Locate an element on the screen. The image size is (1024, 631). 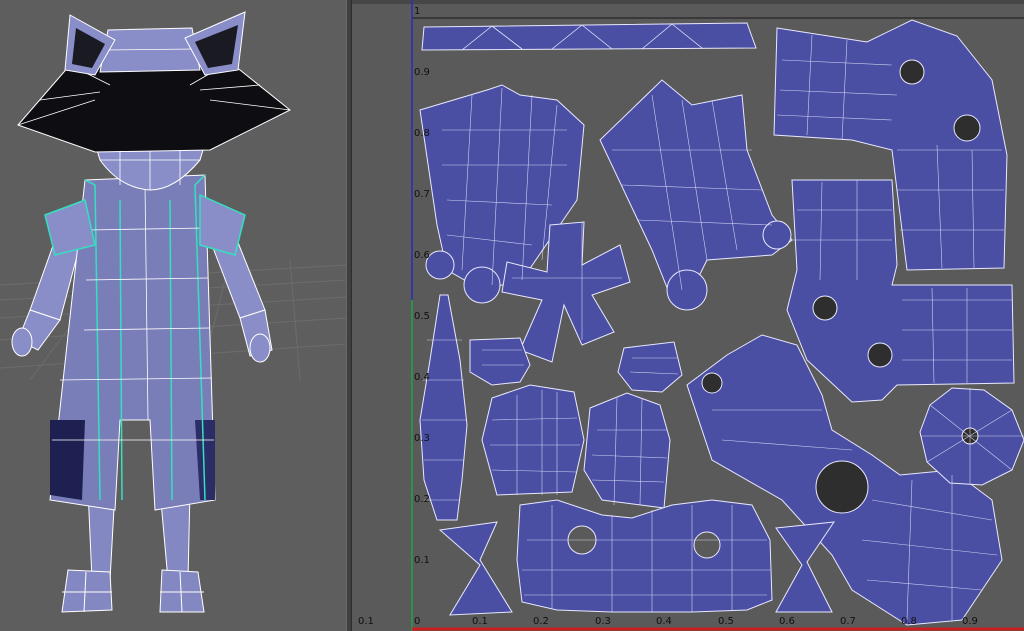
u-tick-label: 0.3 is located at coordinates (603, 621).